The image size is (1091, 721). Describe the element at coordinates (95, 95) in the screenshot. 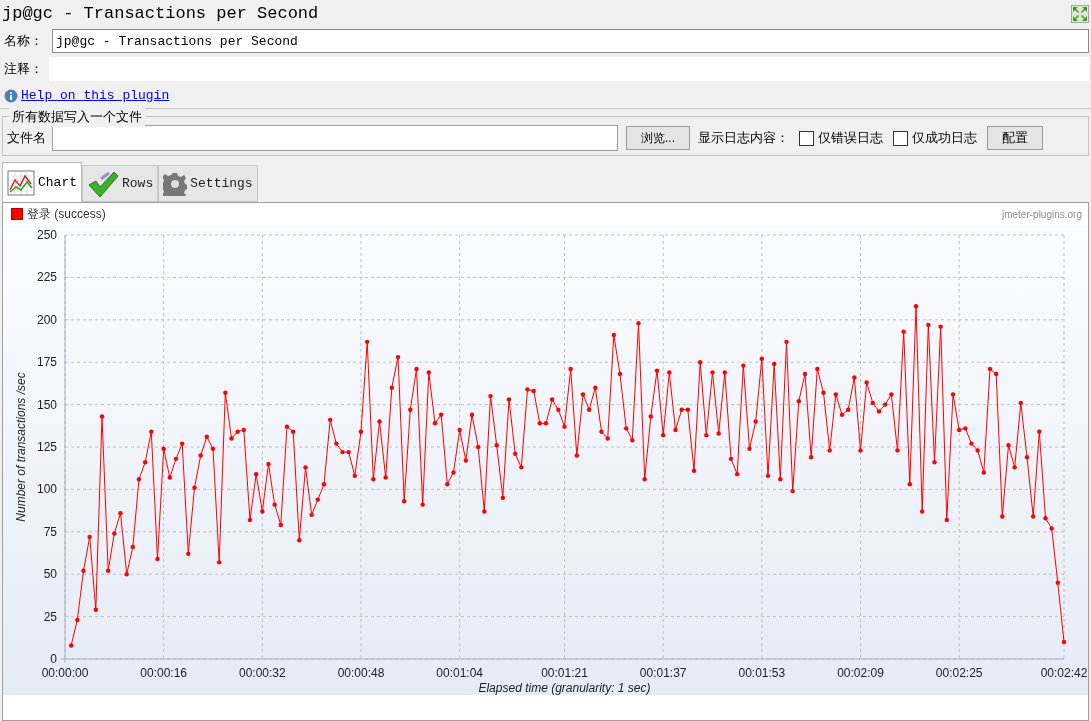

I see `help-link: Help on this plugin` at that location.